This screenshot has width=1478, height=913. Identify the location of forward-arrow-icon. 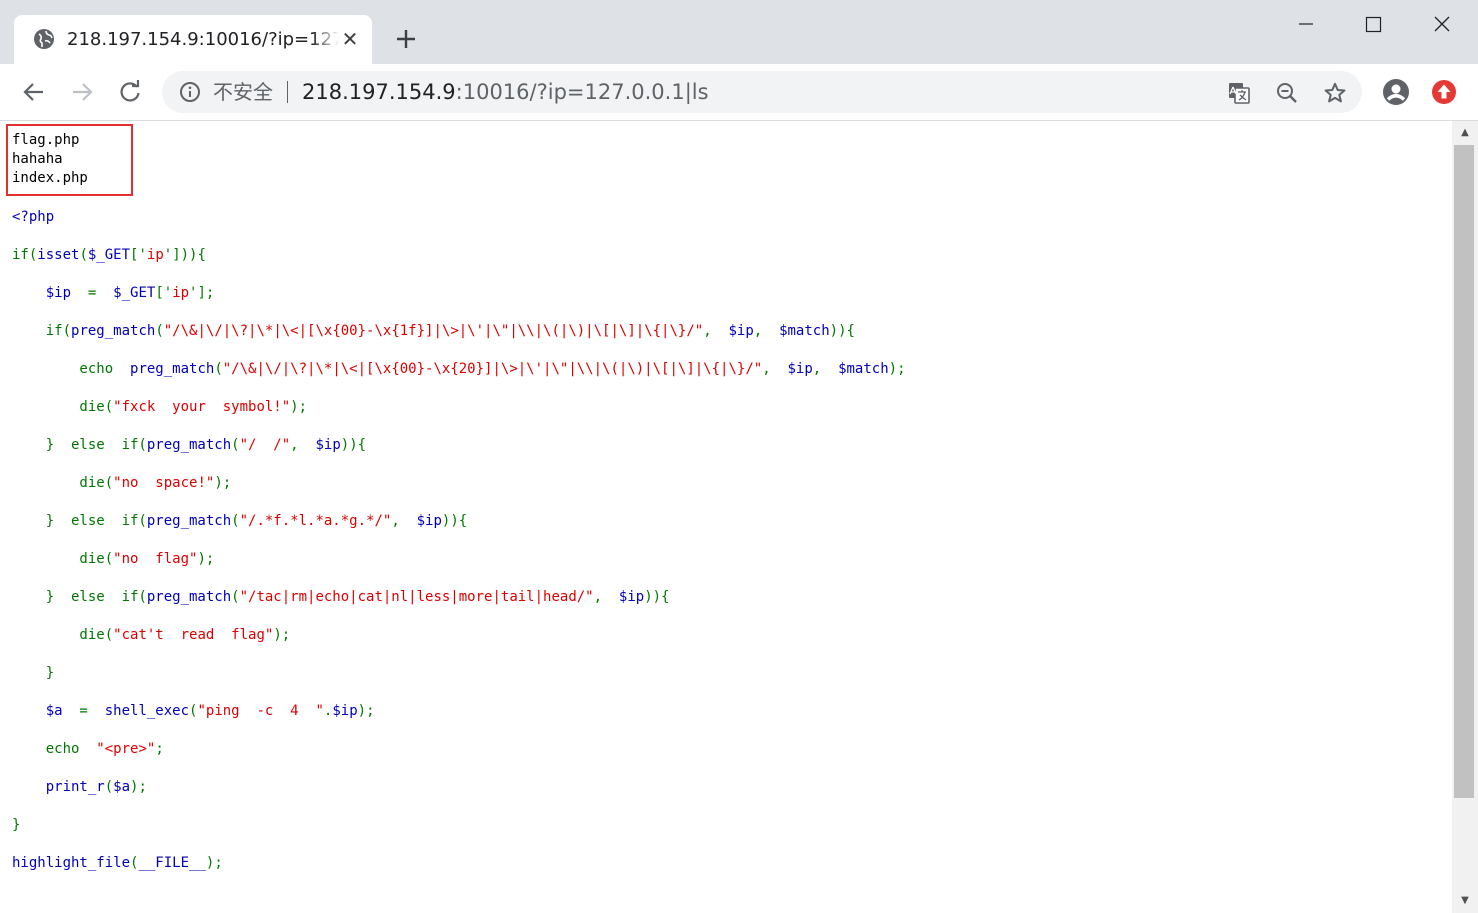
(82, 92).